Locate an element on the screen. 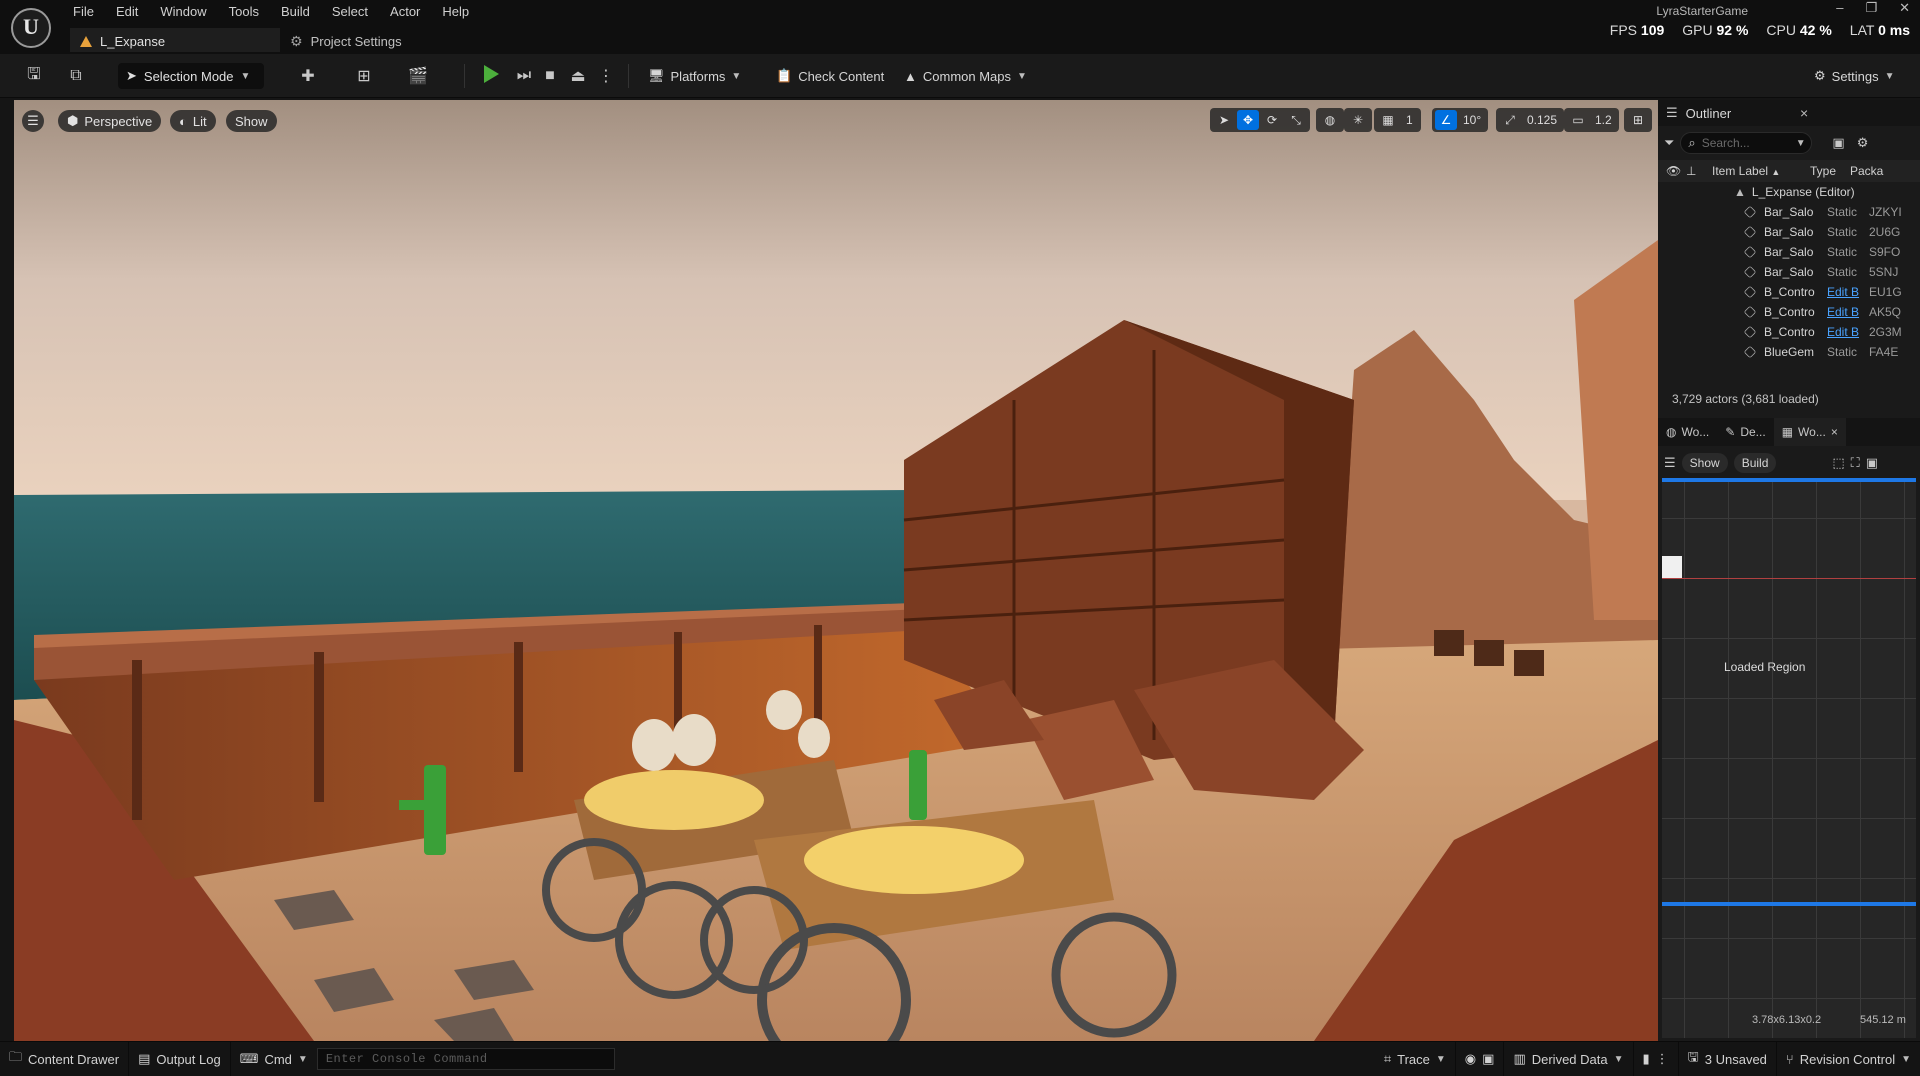 This screenshot has width=1920, height=1076. menu-tools: Tools is located at coordinates (244, 12).